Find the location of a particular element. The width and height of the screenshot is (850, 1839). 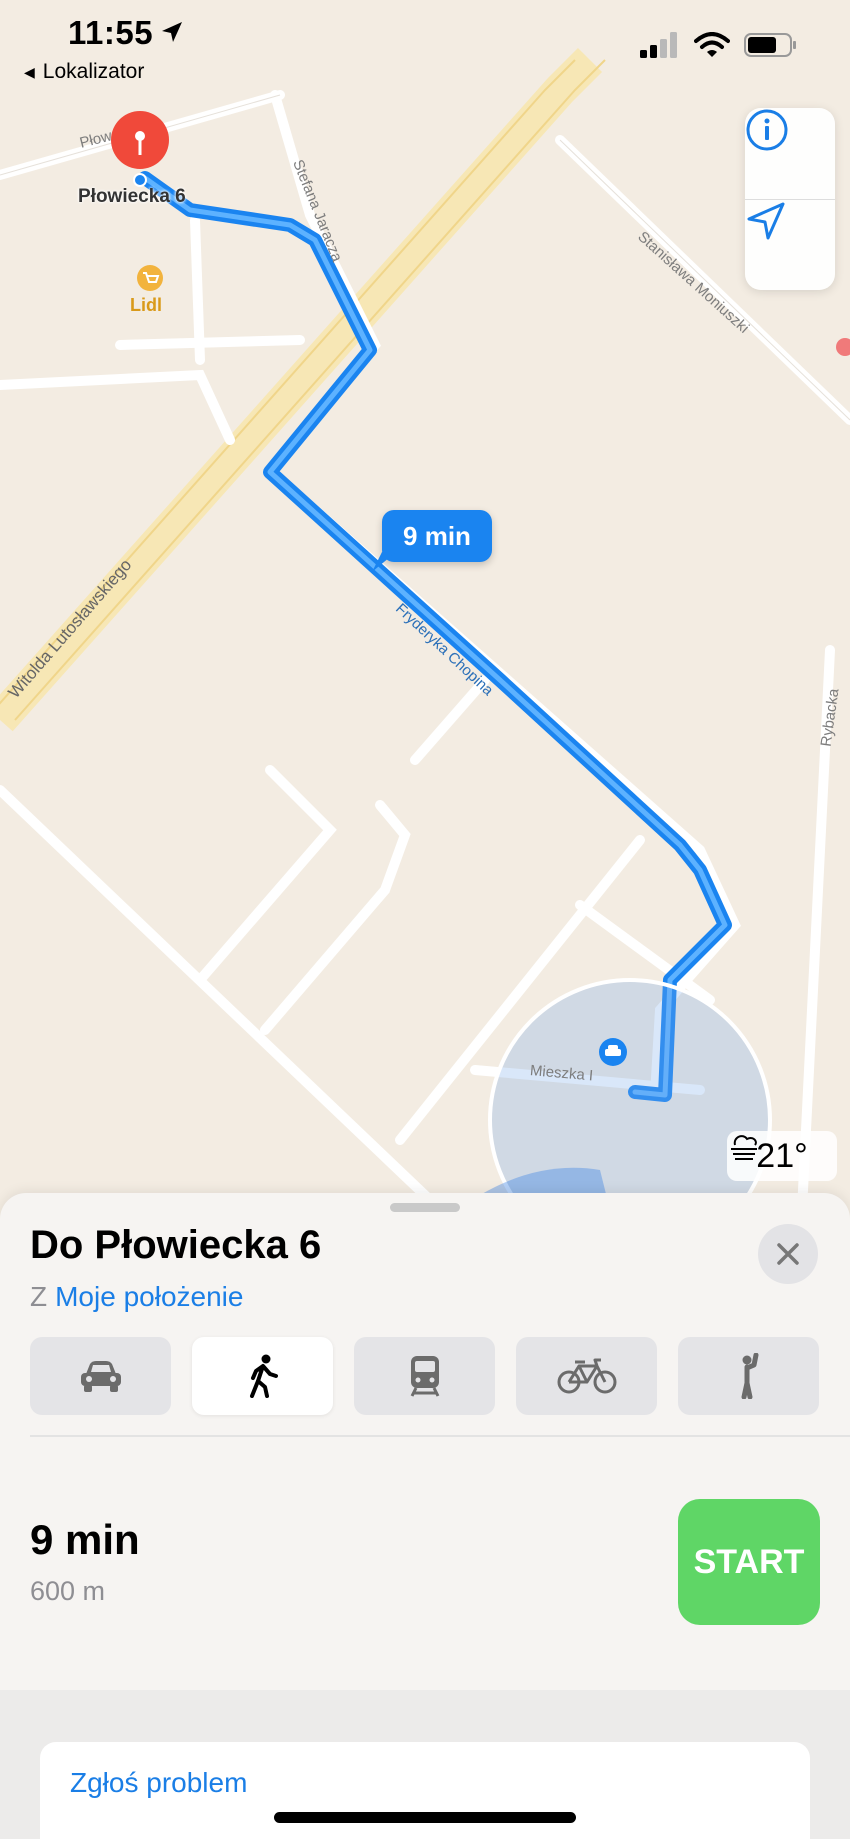

battery-icon is located at coordinates (770, 45).